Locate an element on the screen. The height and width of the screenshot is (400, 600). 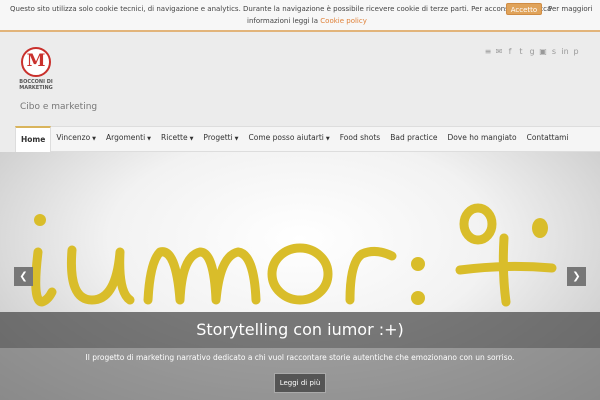
nav-item-progetti: Progetti ▼ is located at coordinates (220, 139).